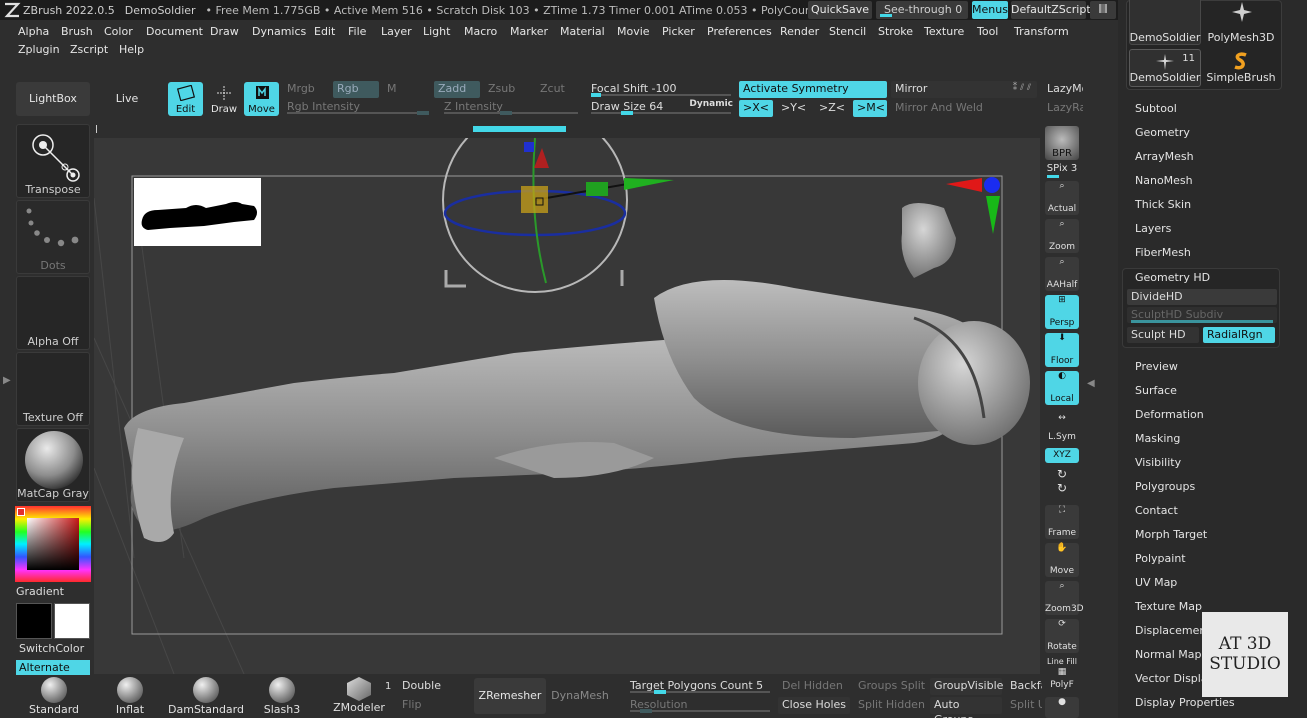 The width and height of the screenshot is (1307, 718). I want to click on actual-button: ⌕ Actual, so click(1062, 198).